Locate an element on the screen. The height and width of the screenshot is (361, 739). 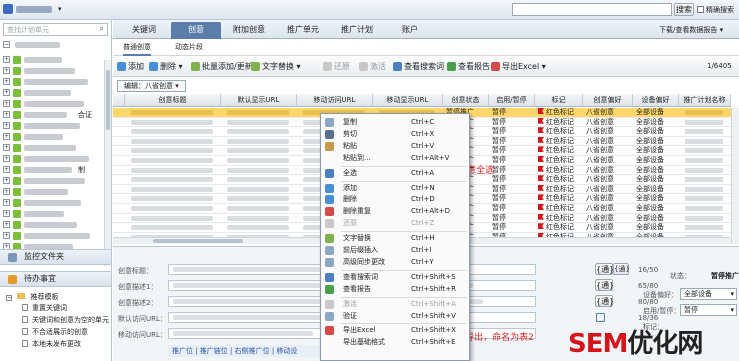
add-button: 添加 is located at coordinates (130, 66).